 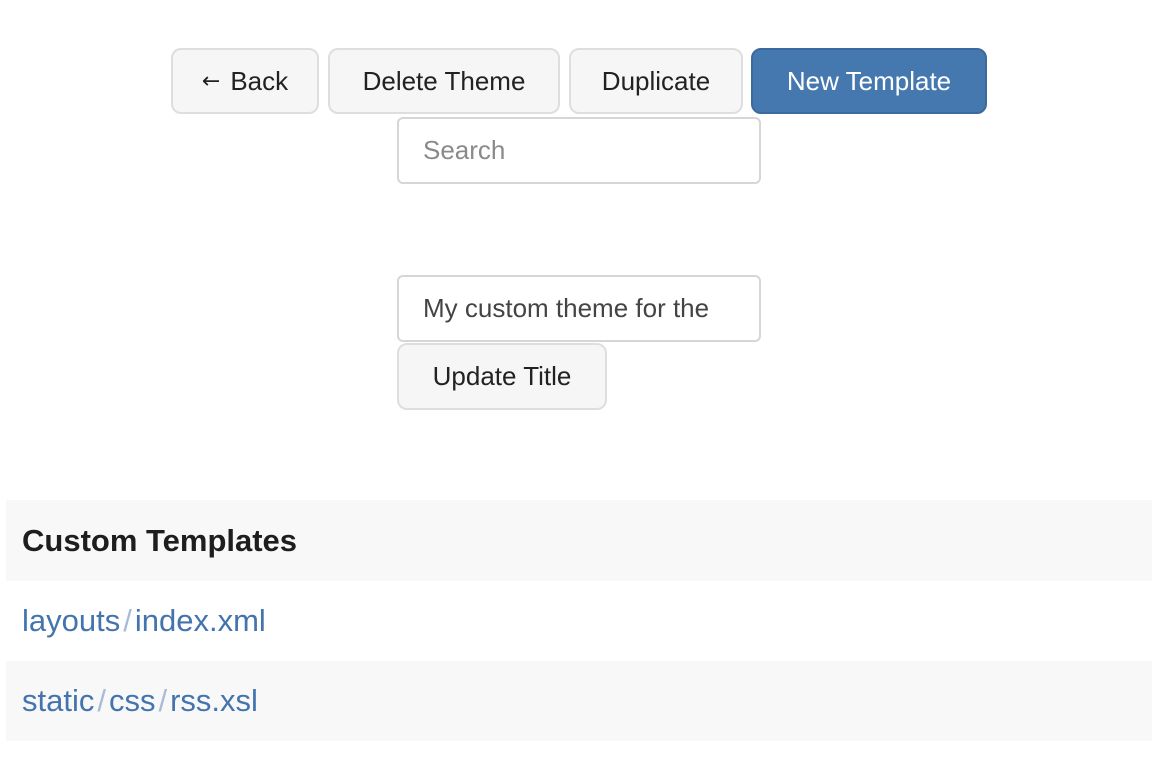 What do you see at coordinates (160, 540) in the screenshot?
I see `custom-templates-heading: Custom Templates` at bounding box center [160, 540].